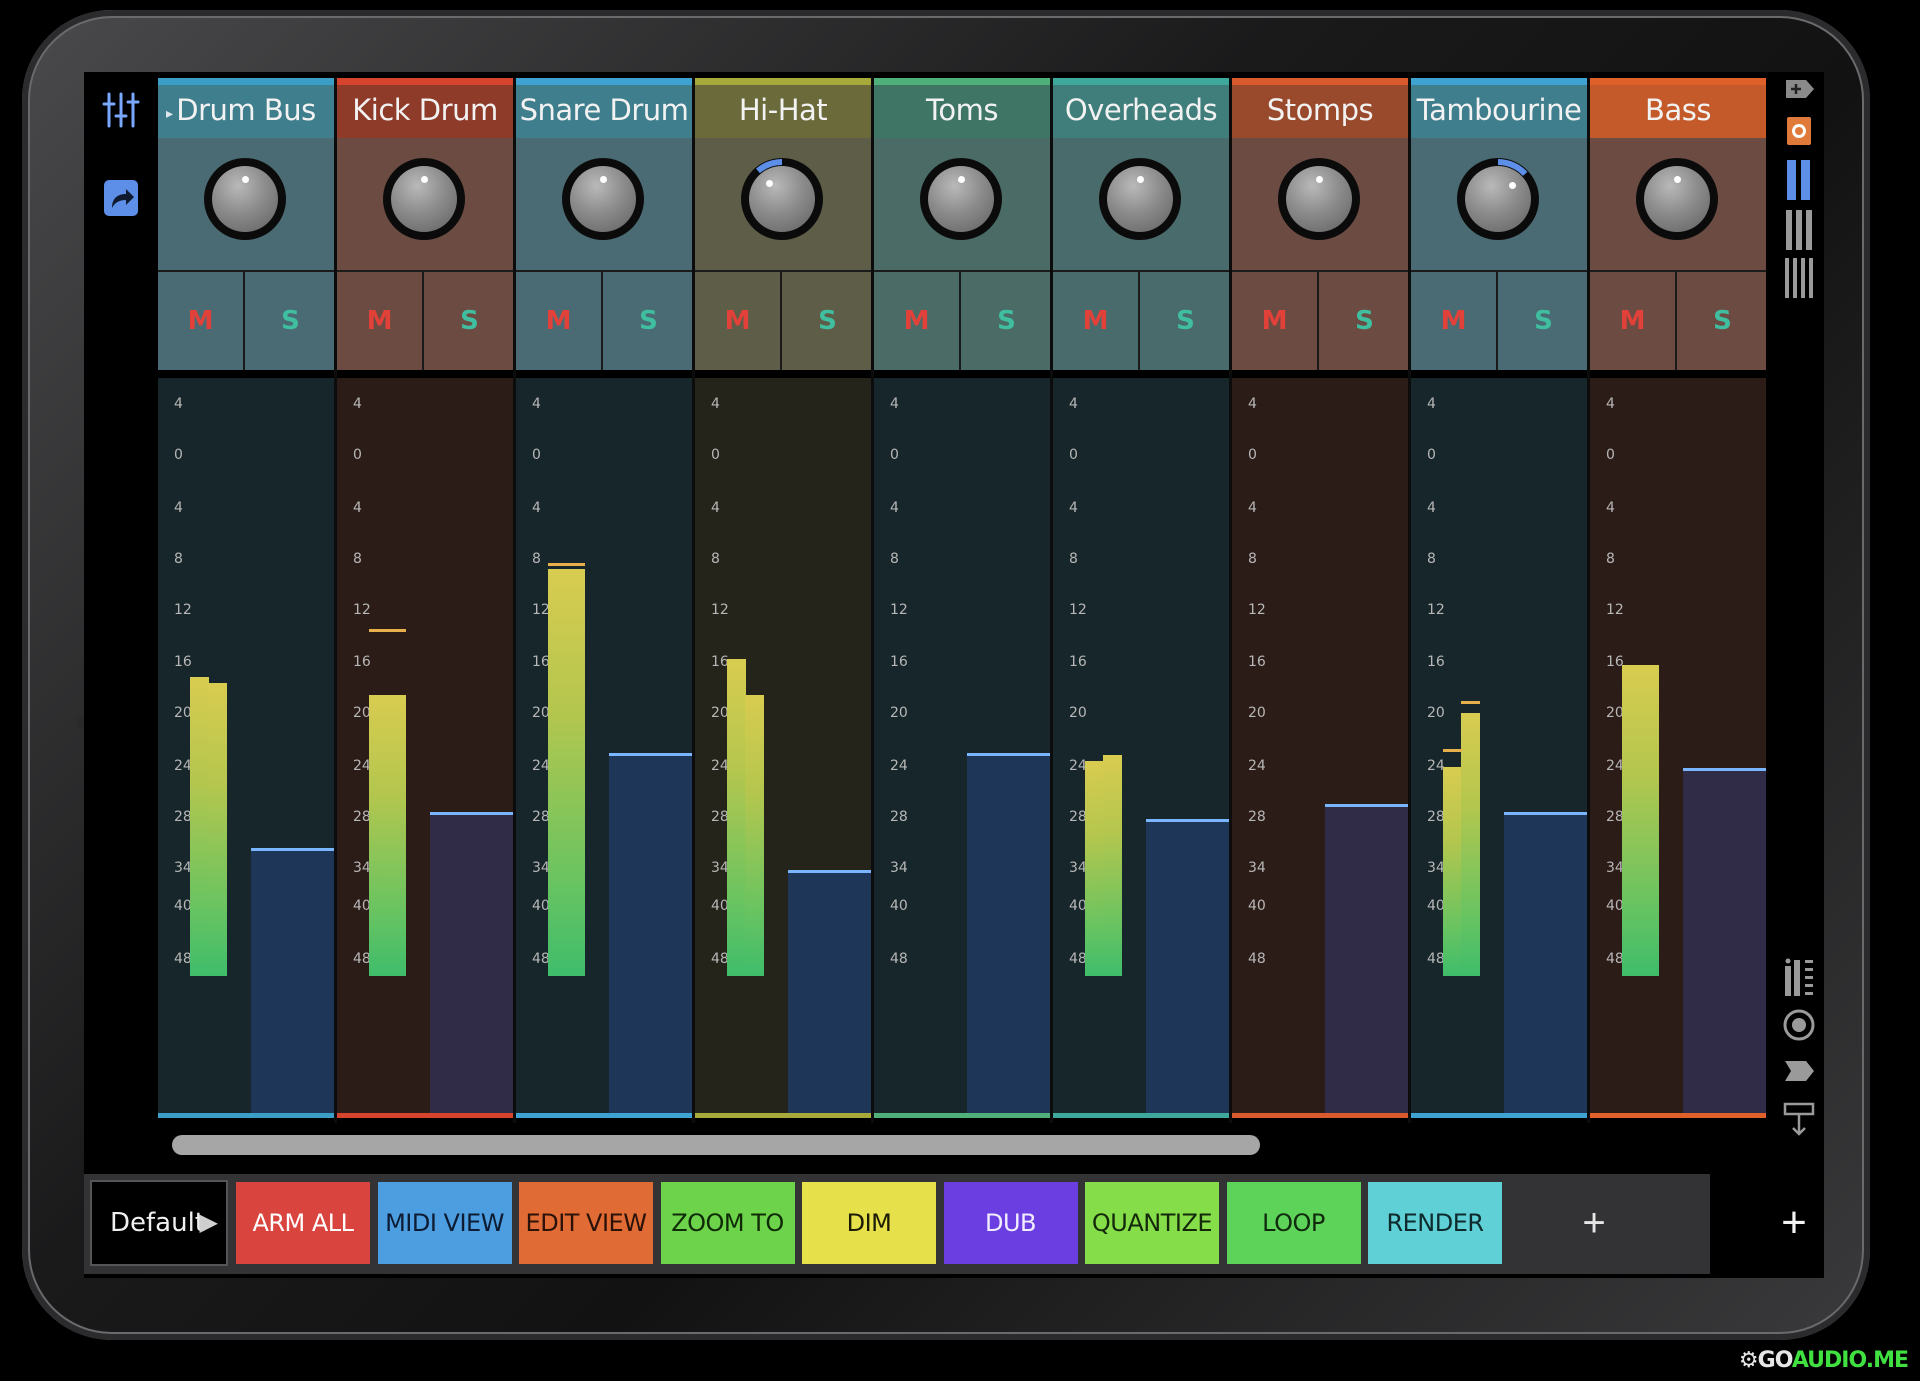 This screenshot has width=1920, height=1381. Describe the element at coordinates (1799, 89) in the screenshot. I see `tag-add-icon` at that location.